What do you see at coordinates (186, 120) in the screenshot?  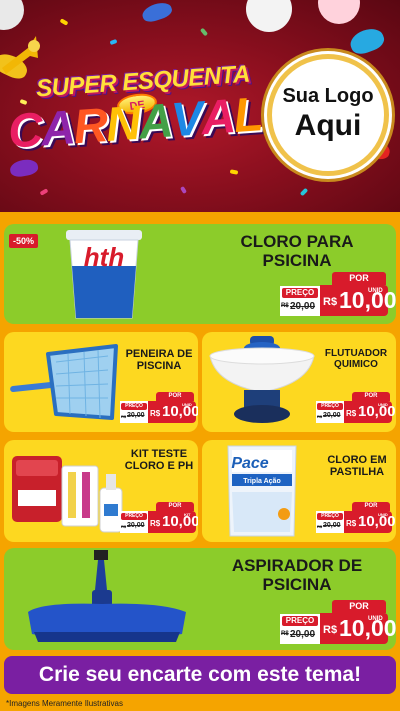 I see `title-letter: V` at bounding box center [186, 120].